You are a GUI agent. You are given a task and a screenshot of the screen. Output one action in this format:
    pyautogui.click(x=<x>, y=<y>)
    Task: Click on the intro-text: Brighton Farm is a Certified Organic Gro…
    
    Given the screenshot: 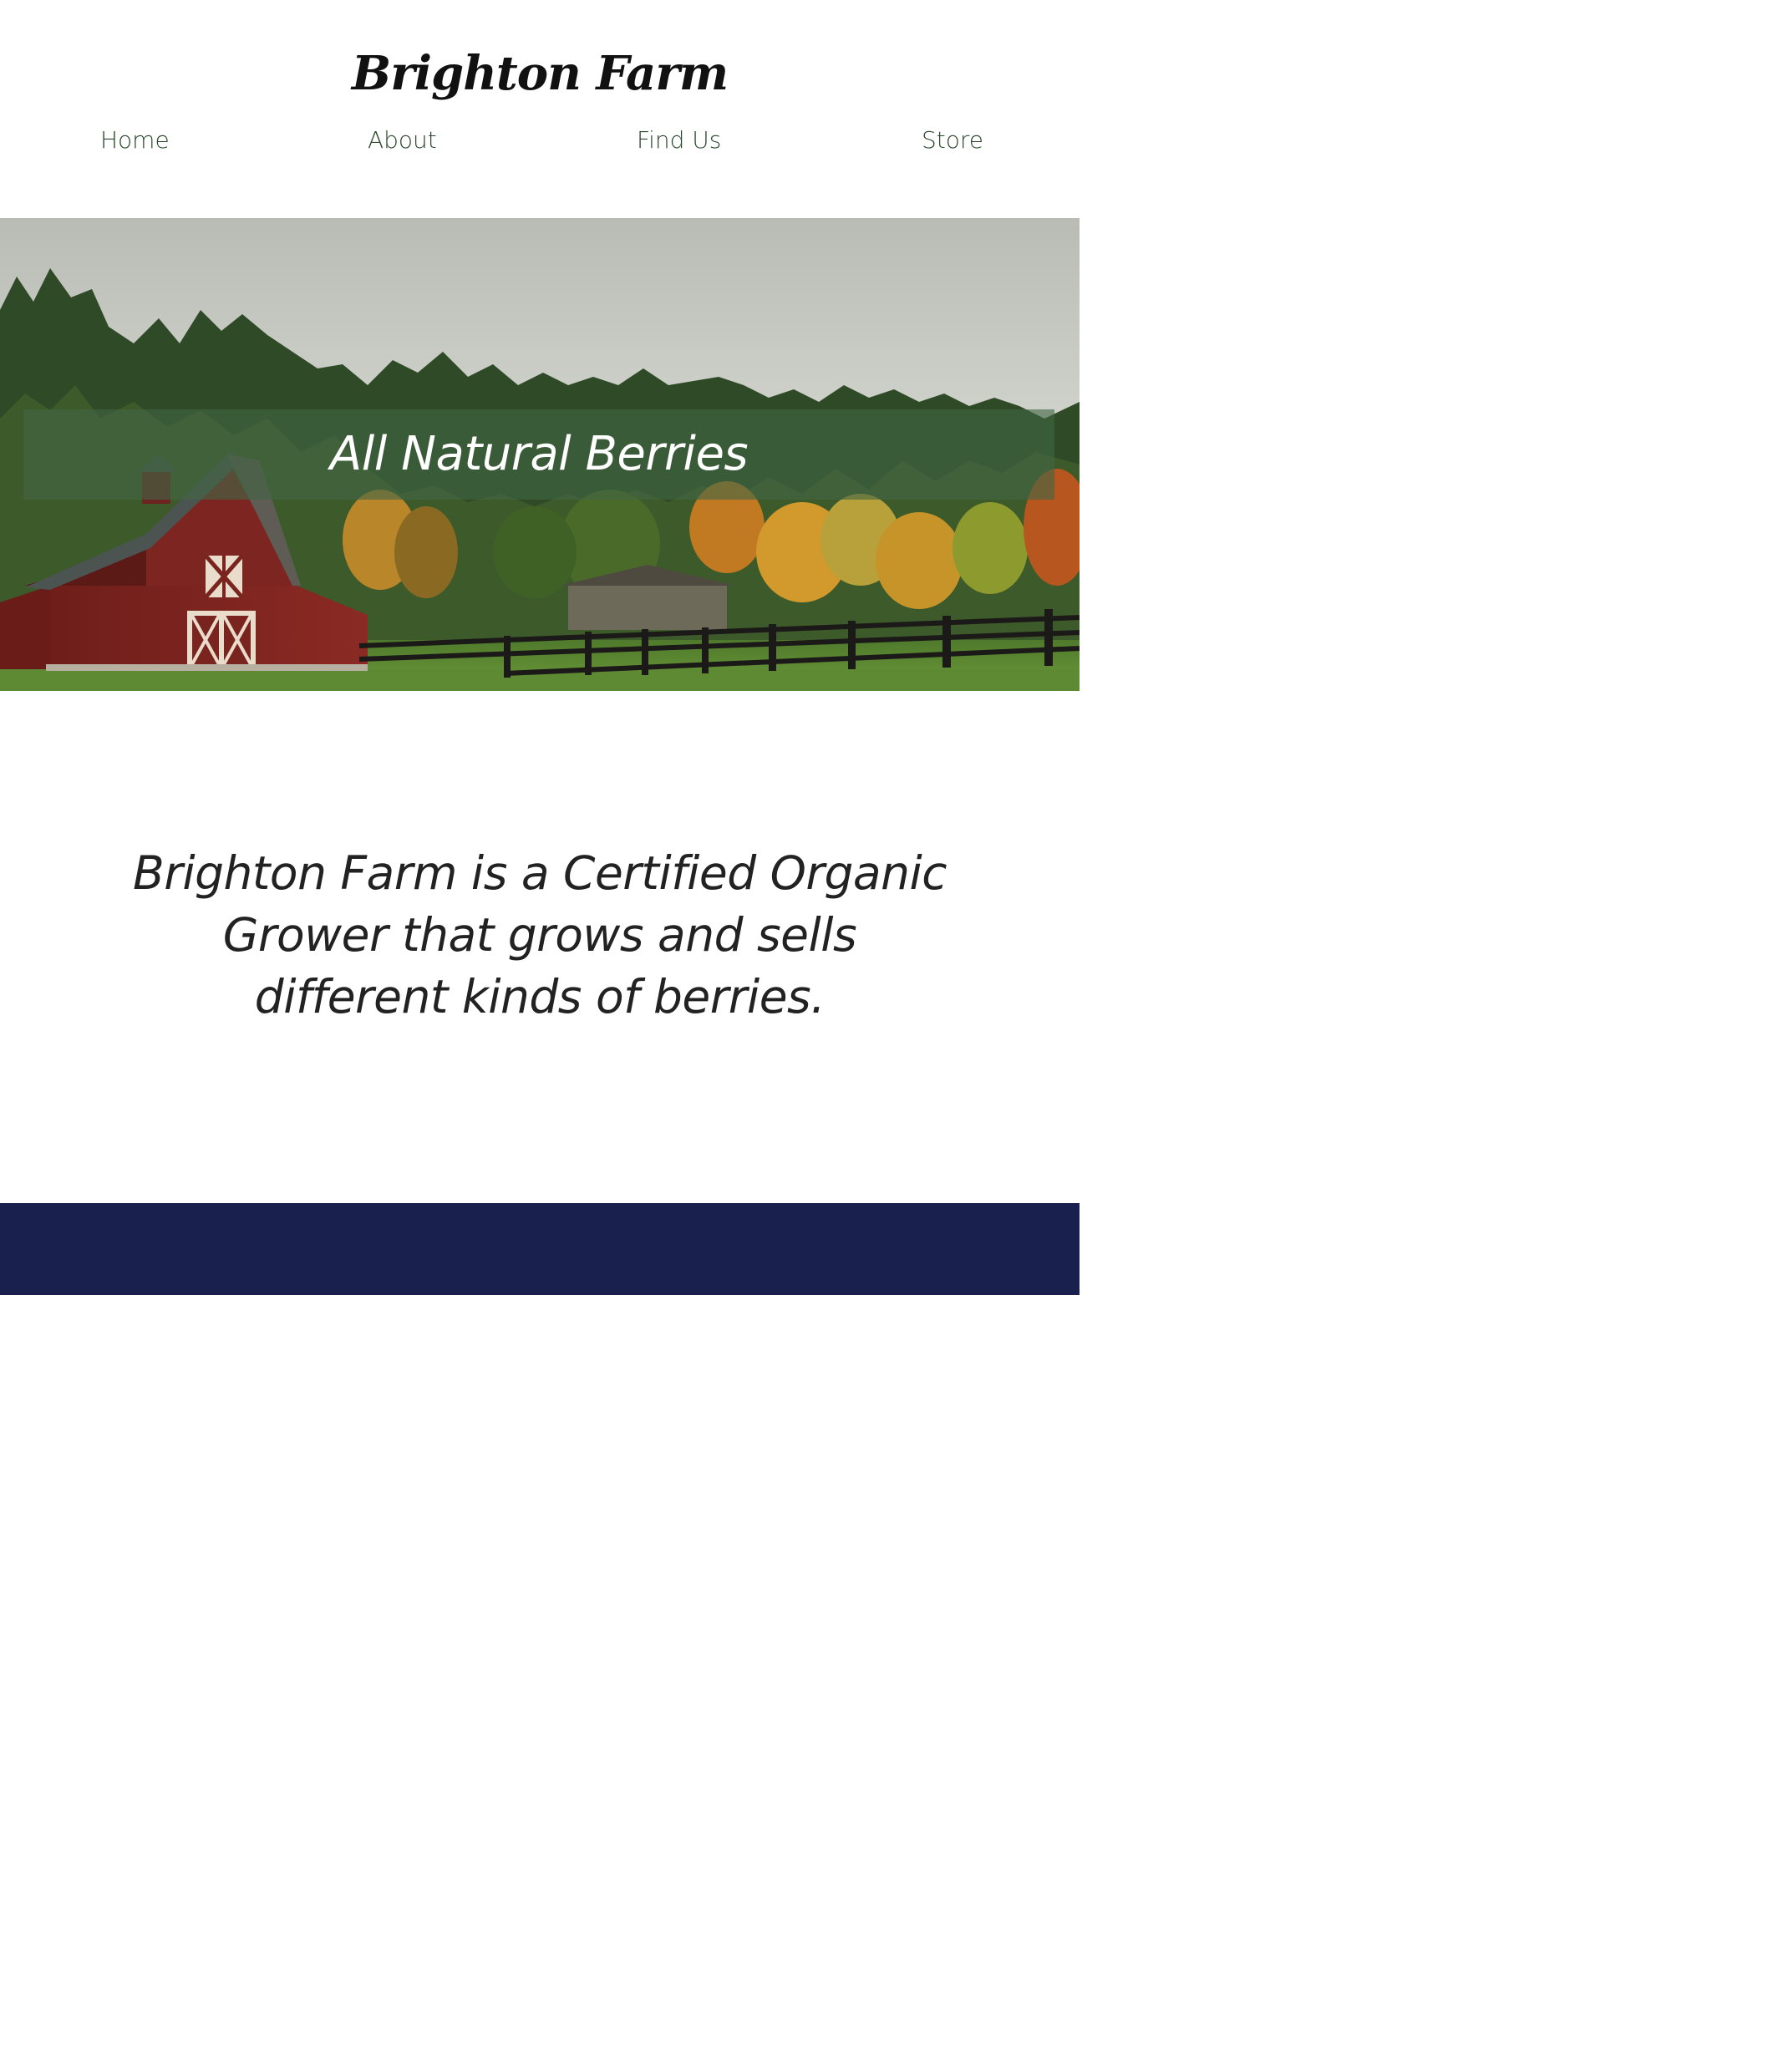 What is the action you would take?
    pyautogui.click(x=540, y=934)
    